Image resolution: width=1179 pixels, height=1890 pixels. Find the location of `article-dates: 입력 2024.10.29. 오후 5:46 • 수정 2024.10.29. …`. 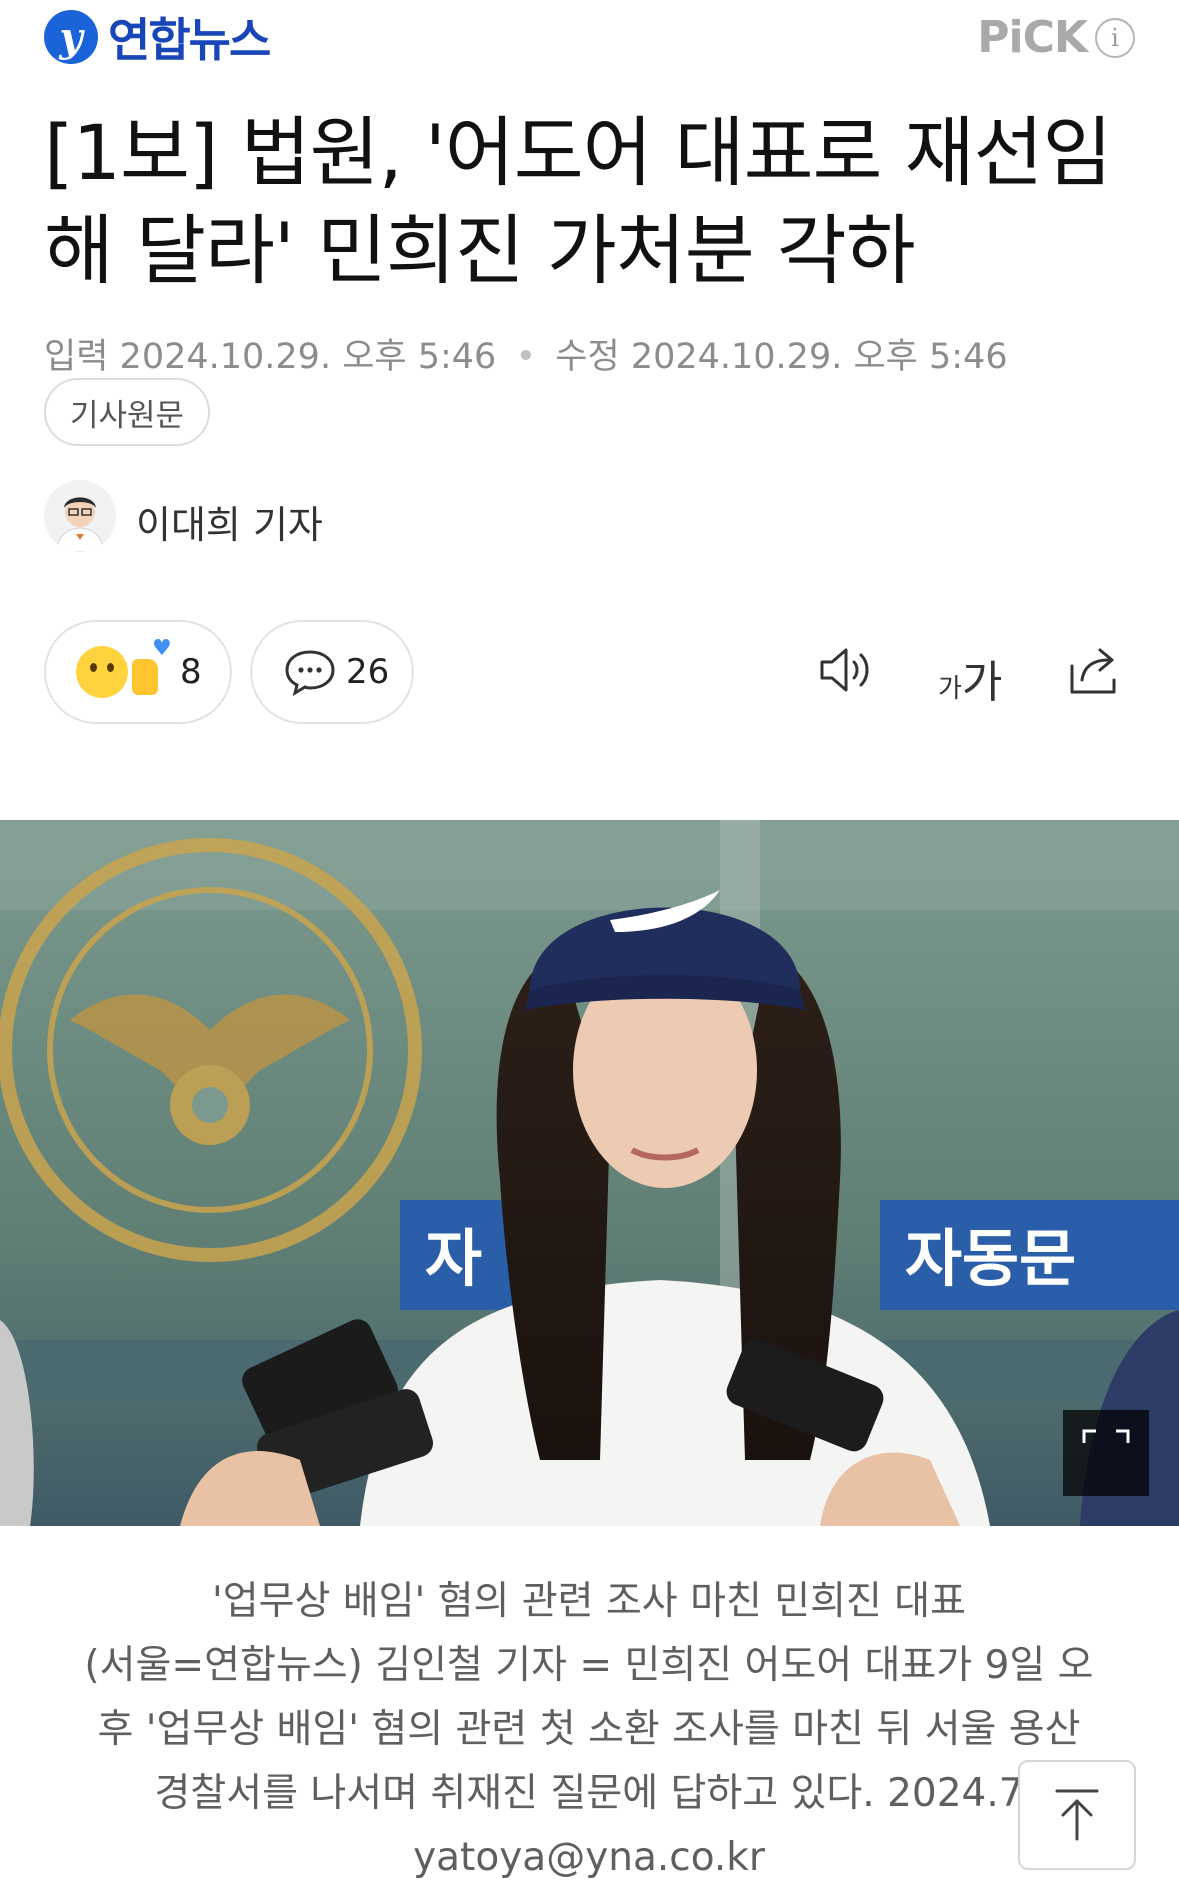

article-dates: 입력 2024.10.29. 오후 5:46 • 수정 2024.10.29. … is located at coordinates (526, 353).